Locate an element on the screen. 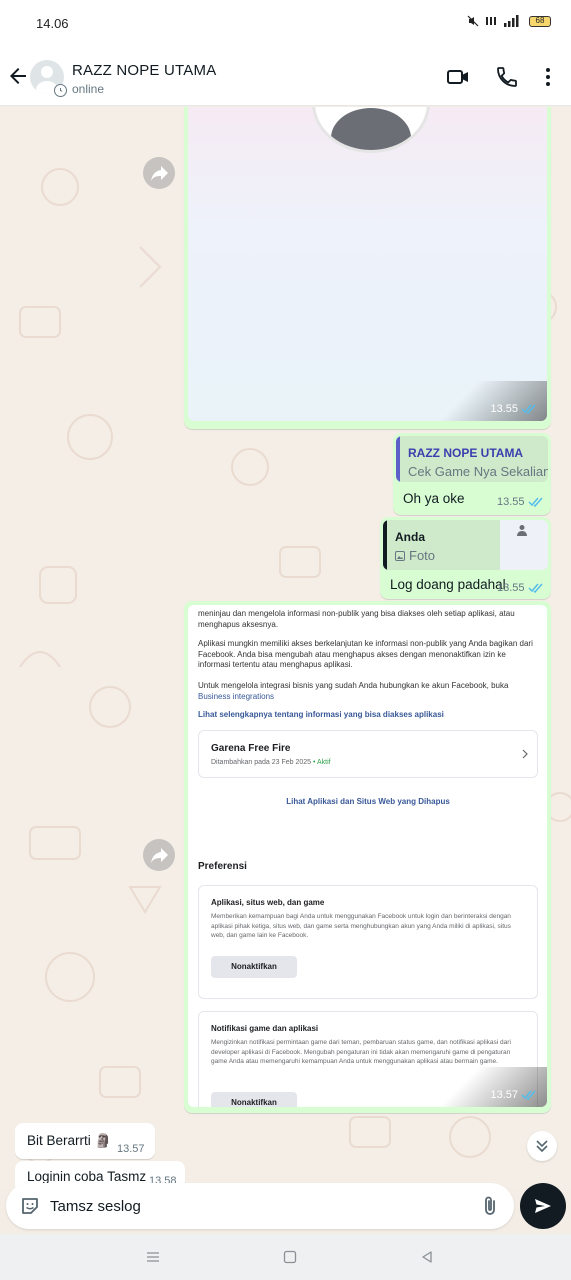 Image resolution: width=571 pixels, height=1280 pixels. incoming-message: Bit Berarrti 🗿 13.57 is located at coordinates (85, 1141).